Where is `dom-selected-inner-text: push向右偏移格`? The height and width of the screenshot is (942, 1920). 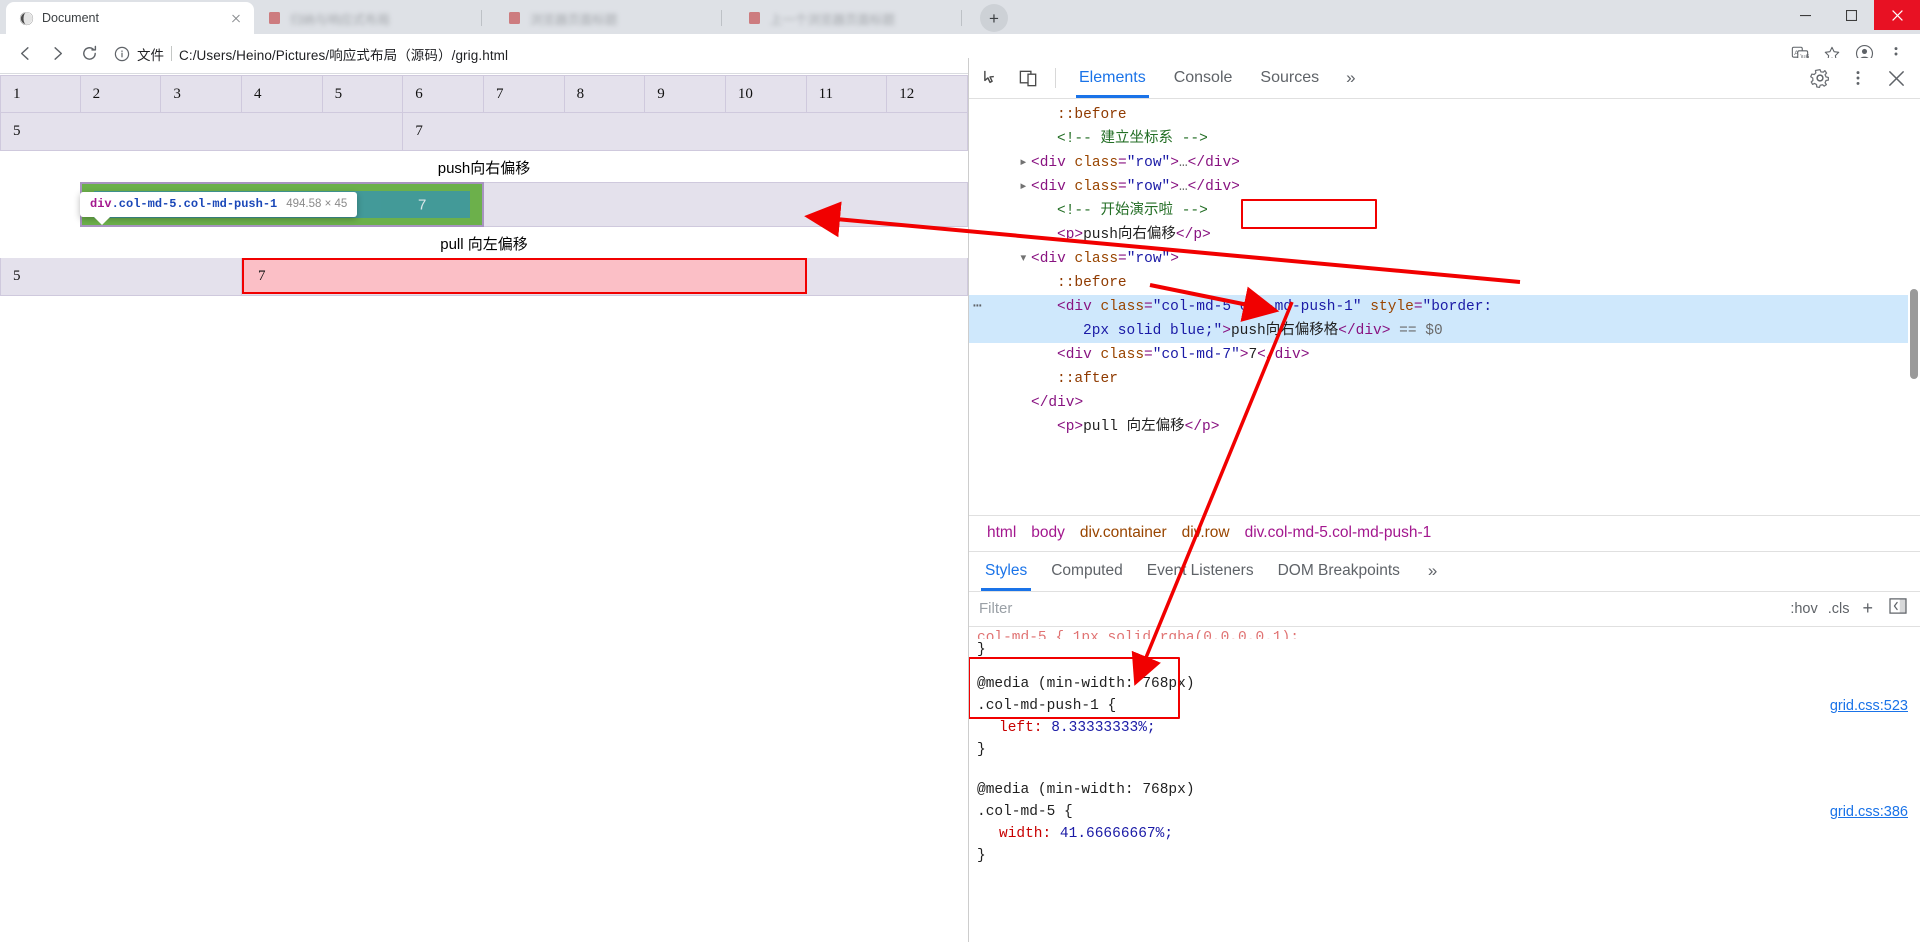 dom-selected-inner-text: push向右偏移格 is located at coordinates (1284, 331).